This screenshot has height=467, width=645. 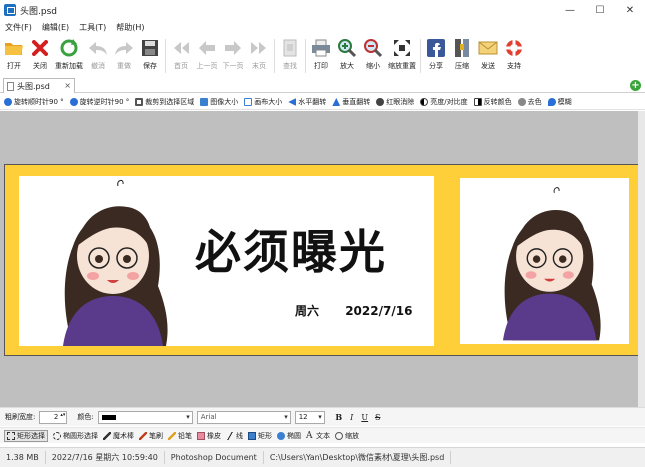 I want to click on rectangle-tool: 矩形, so click(x=260, y=436).